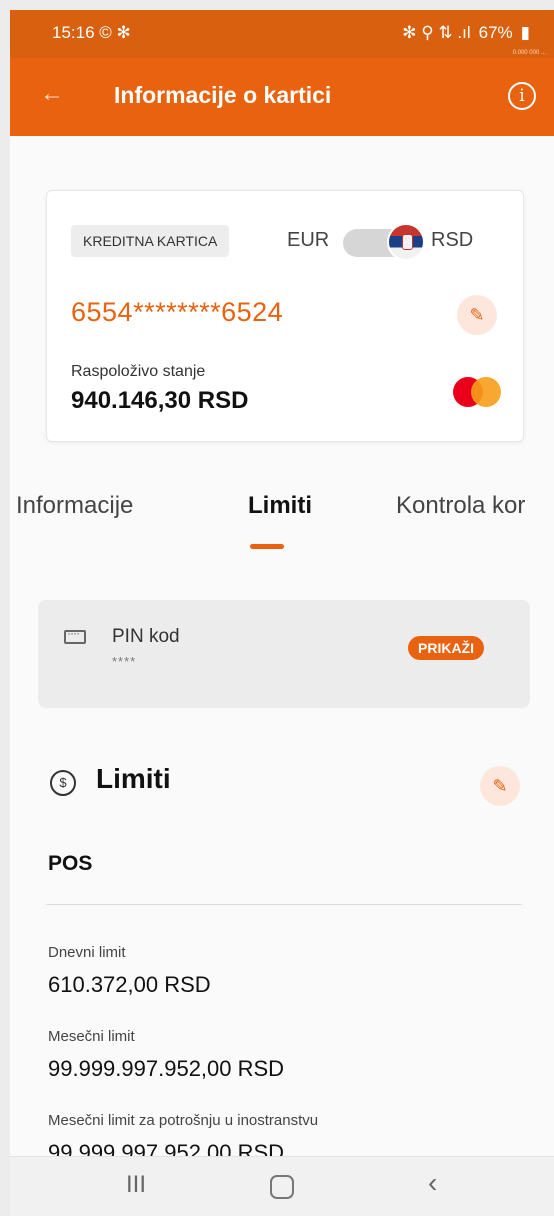 The image size is (554, 1216). What do you see at coordinates (74, 506) in the screenshot?
I see `tab-informacije: Informacije` at bounding box center [74, 506].